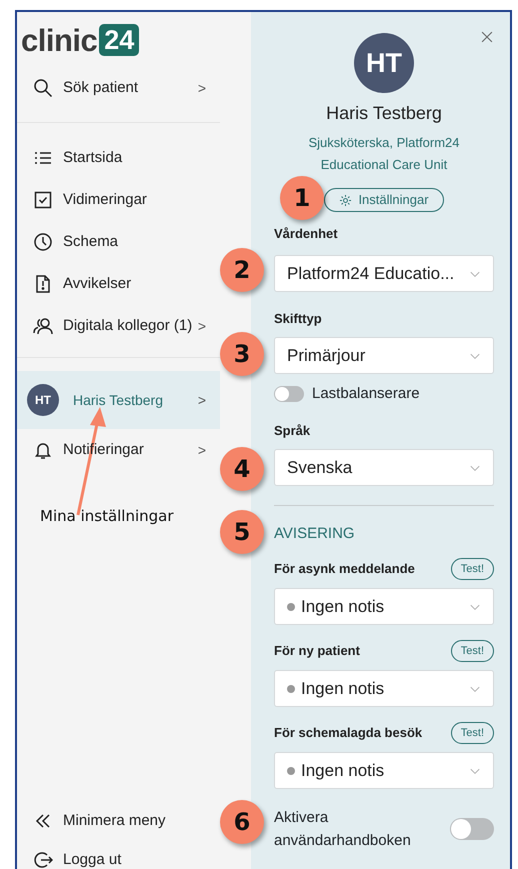  I want to click on field-label: För schemalagda besök, so click(348, 733).